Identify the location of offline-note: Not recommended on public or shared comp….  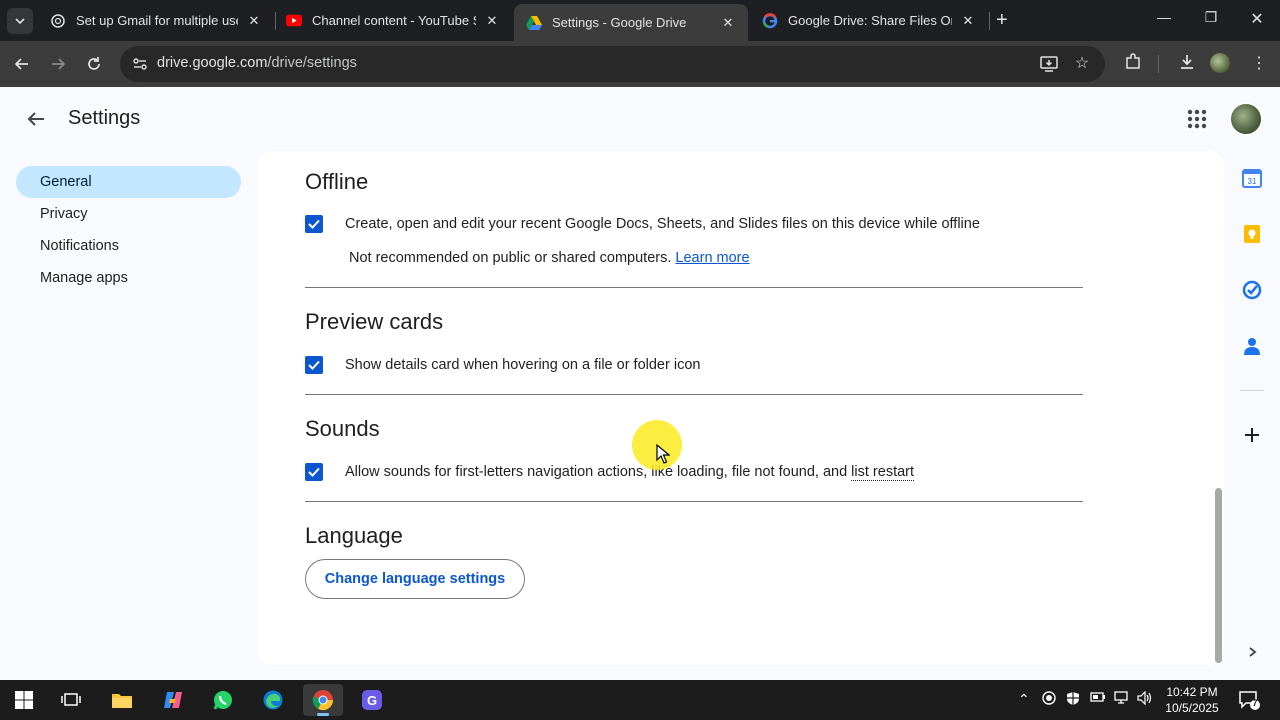
(549, 258).